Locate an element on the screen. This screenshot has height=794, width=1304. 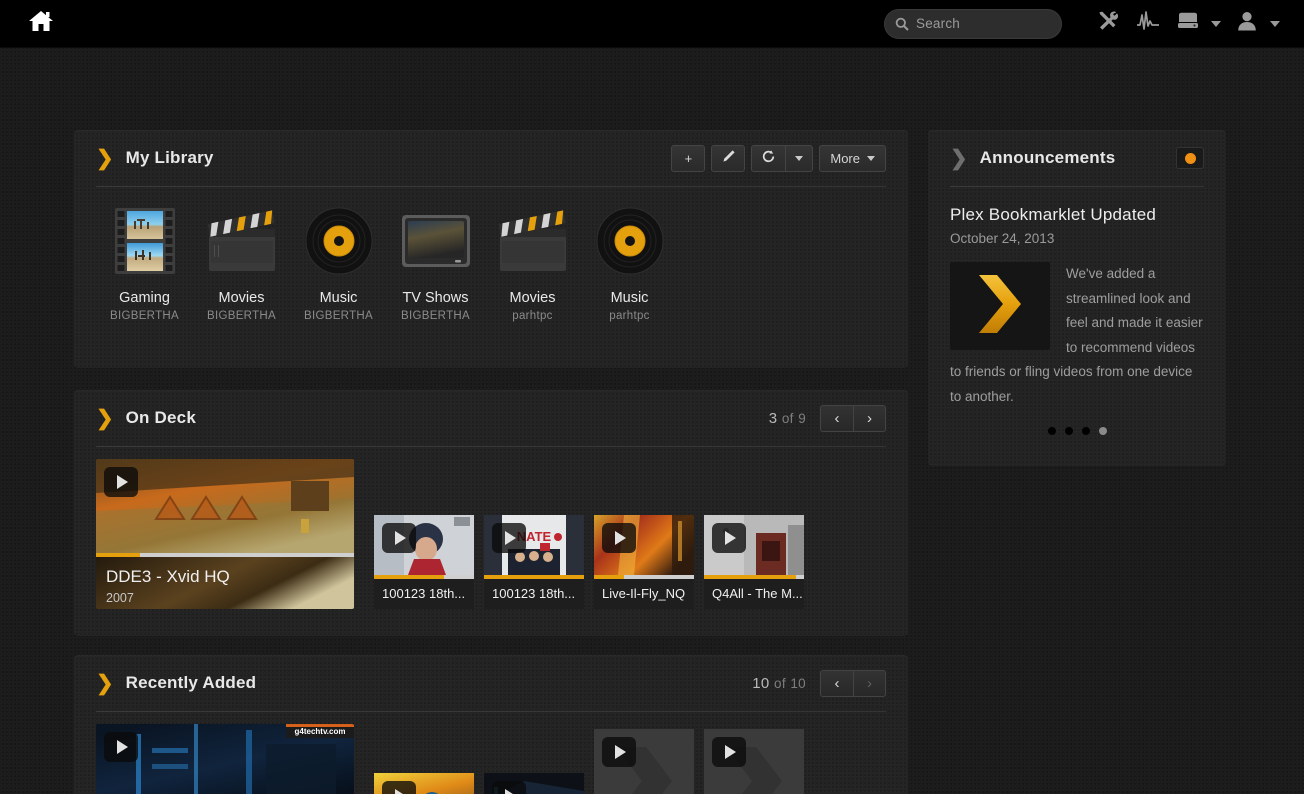
refresh-options-button is located at coordinates (799, 158).